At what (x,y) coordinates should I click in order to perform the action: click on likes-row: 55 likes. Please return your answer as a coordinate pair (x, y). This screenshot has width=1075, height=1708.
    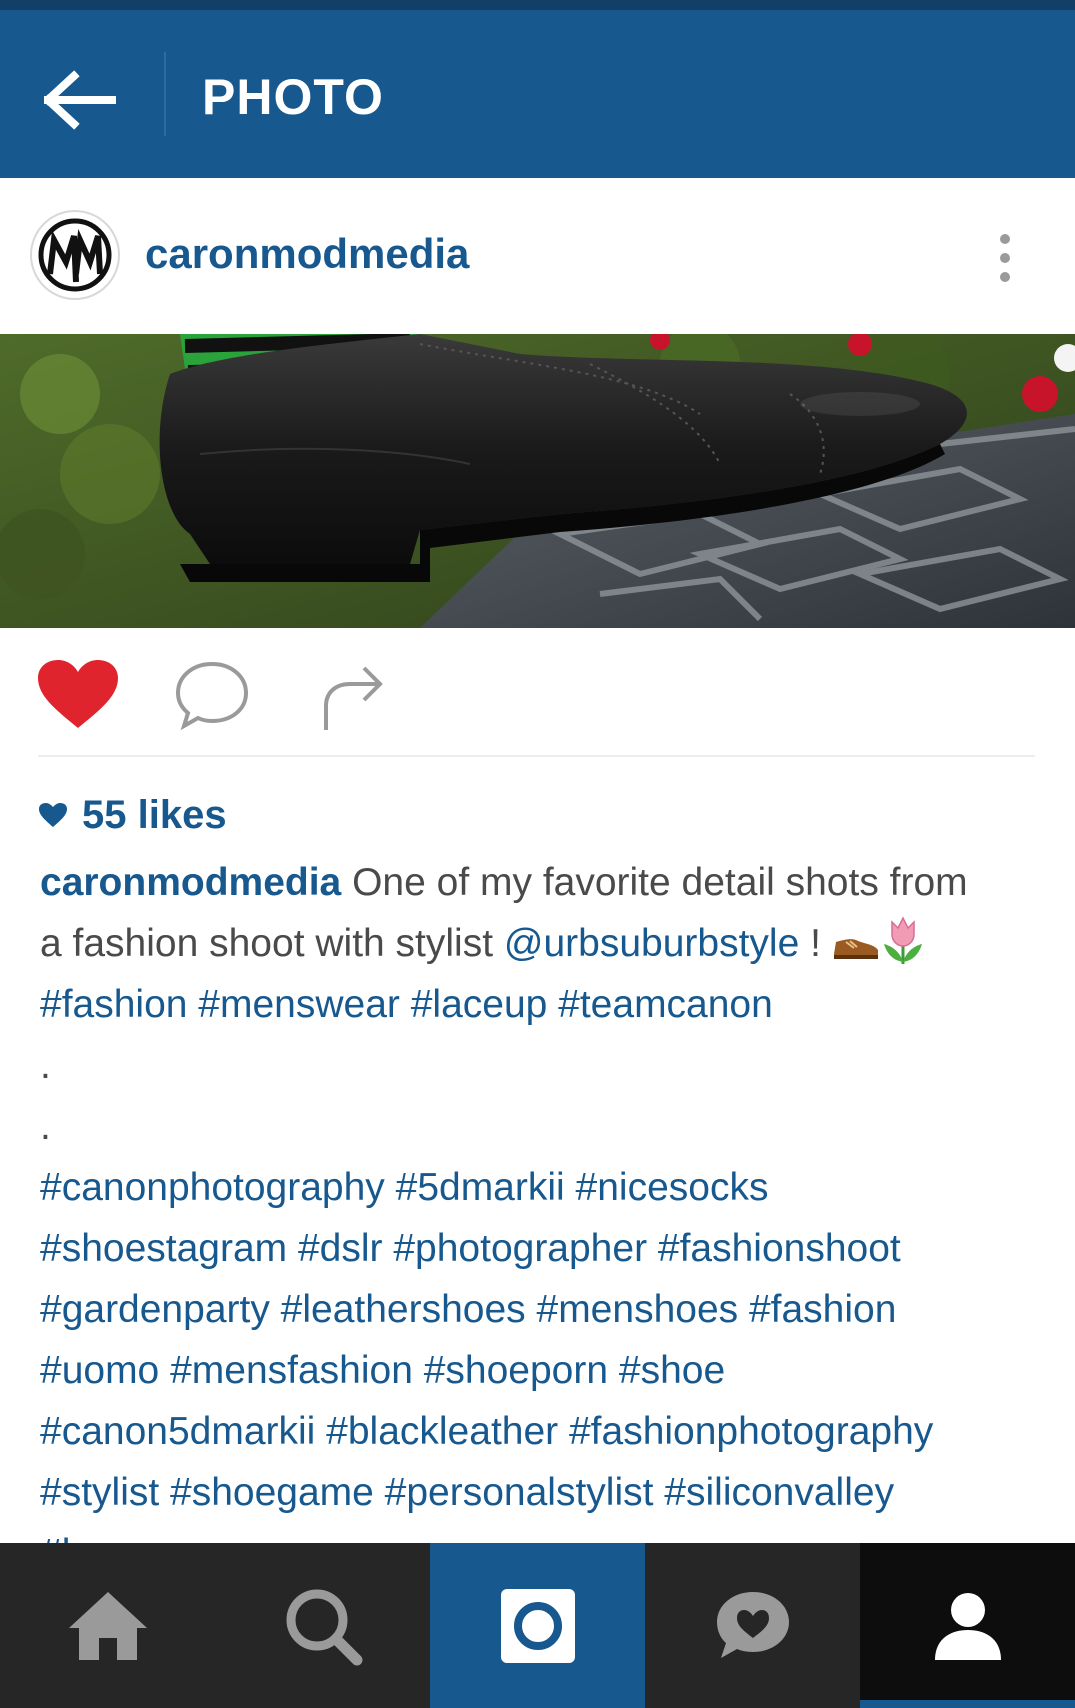
    Looking at the image, I should click on (132, 815).